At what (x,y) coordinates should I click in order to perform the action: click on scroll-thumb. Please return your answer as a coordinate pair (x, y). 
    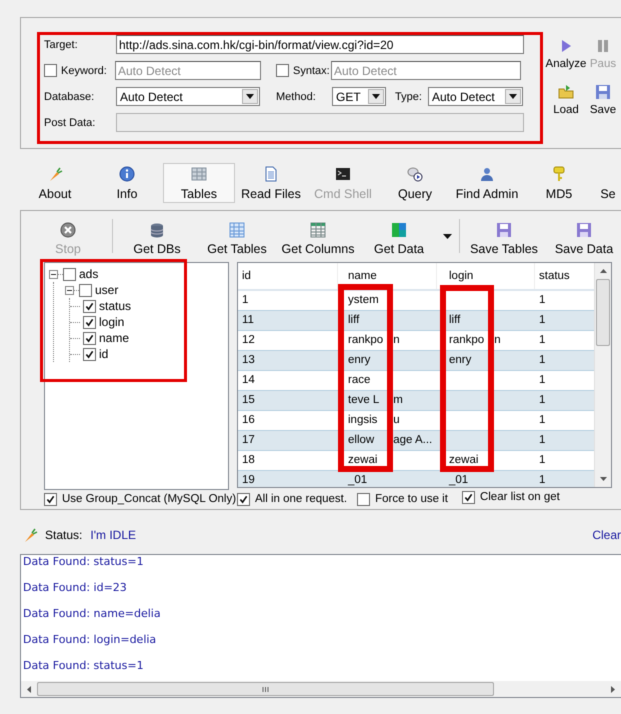
    Looking at the image, I should click on (603, 312).